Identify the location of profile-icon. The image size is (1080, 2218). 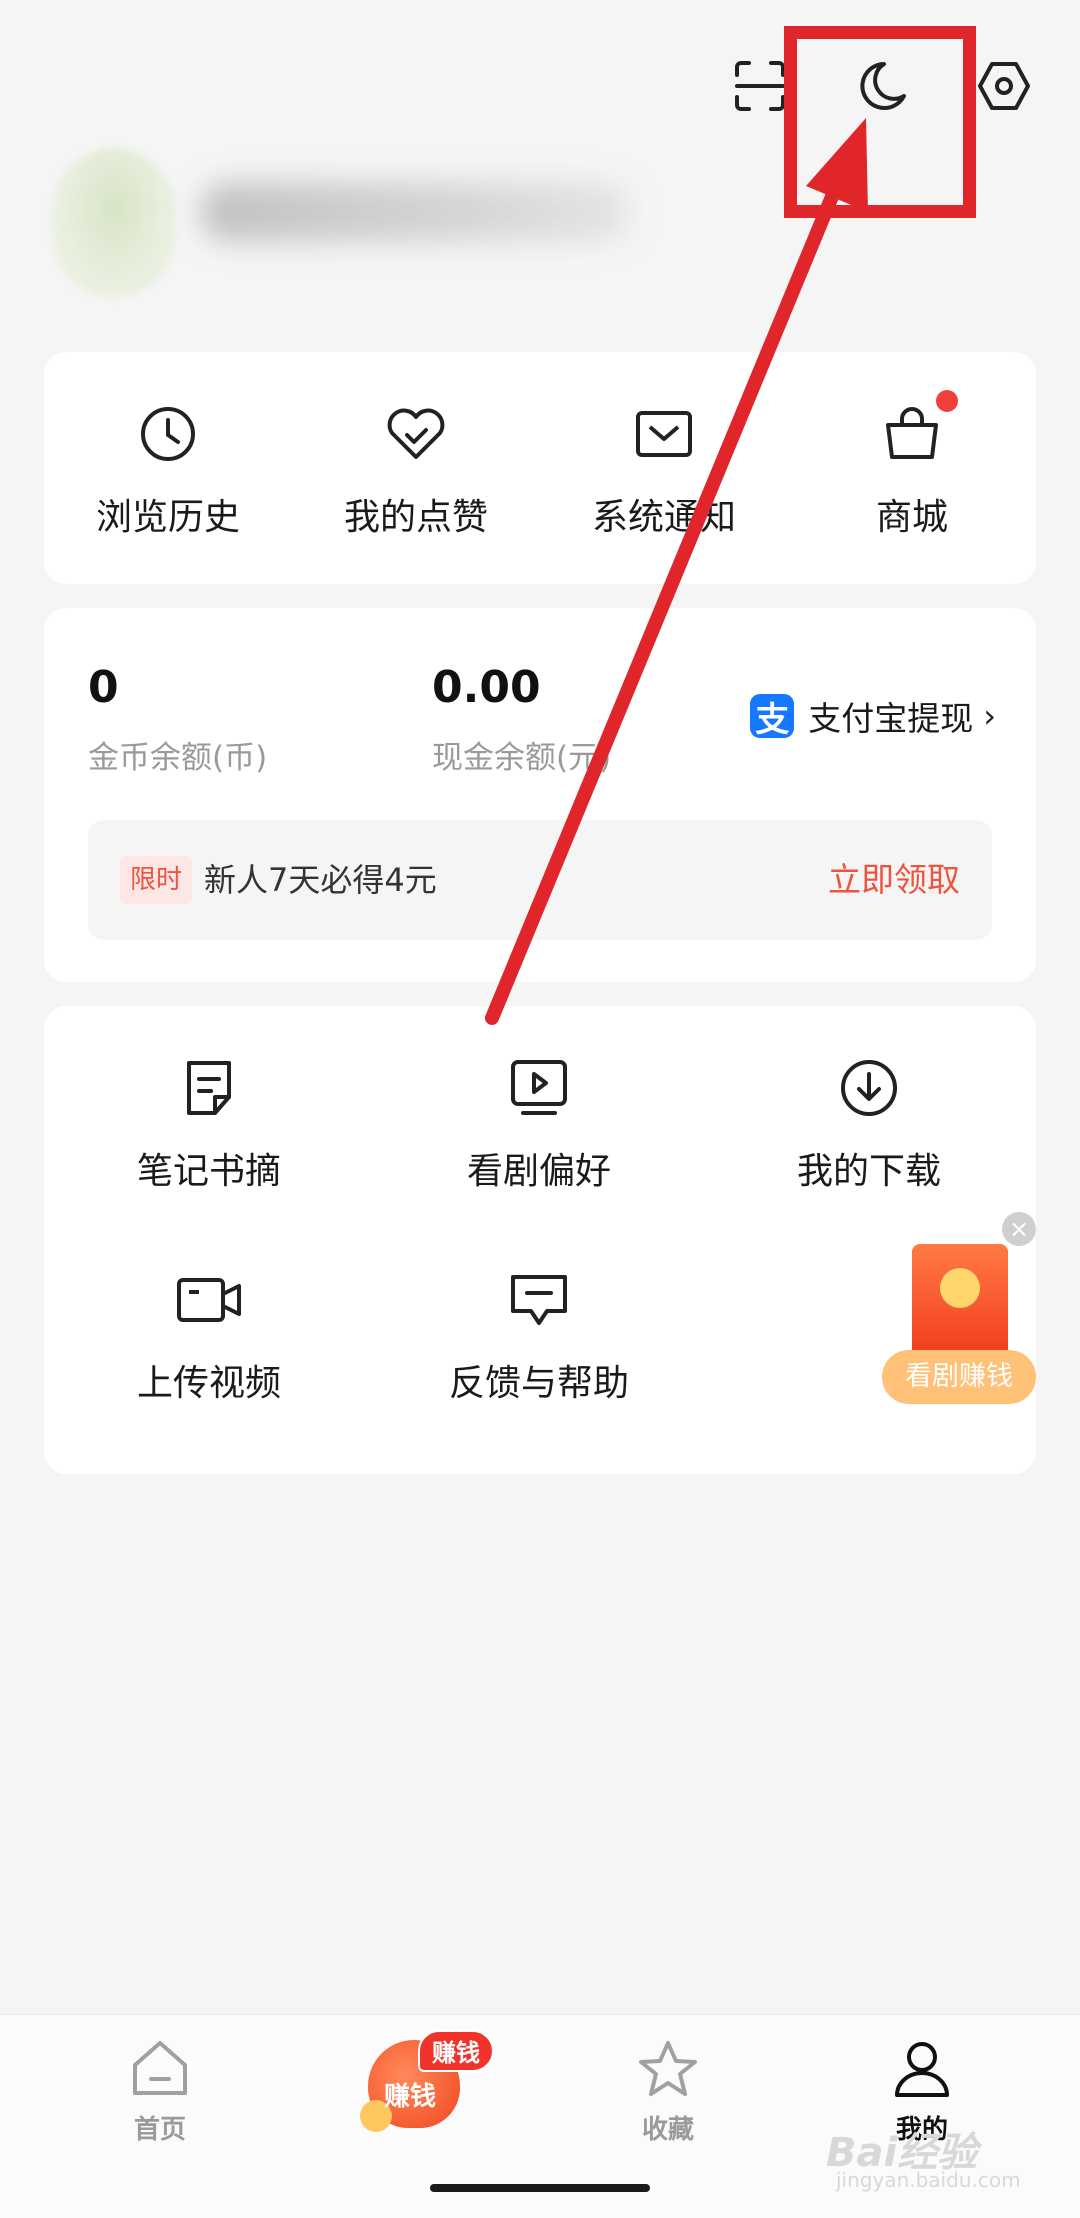
(922, 2069).